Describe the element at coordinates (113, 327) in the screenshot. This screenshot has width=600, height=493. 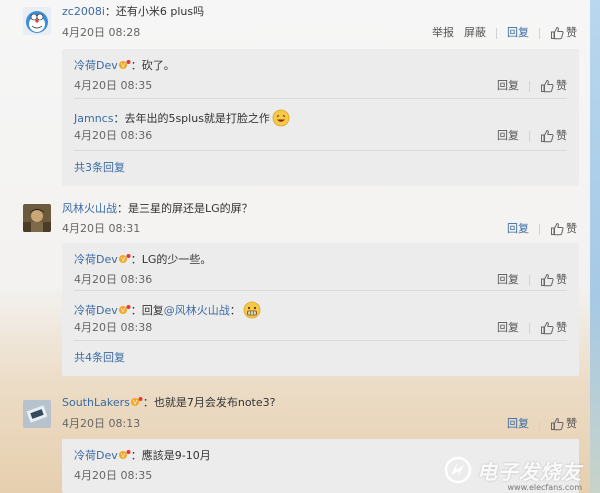
I see `reply-timestamp: 4月20日 08:38` at that location.